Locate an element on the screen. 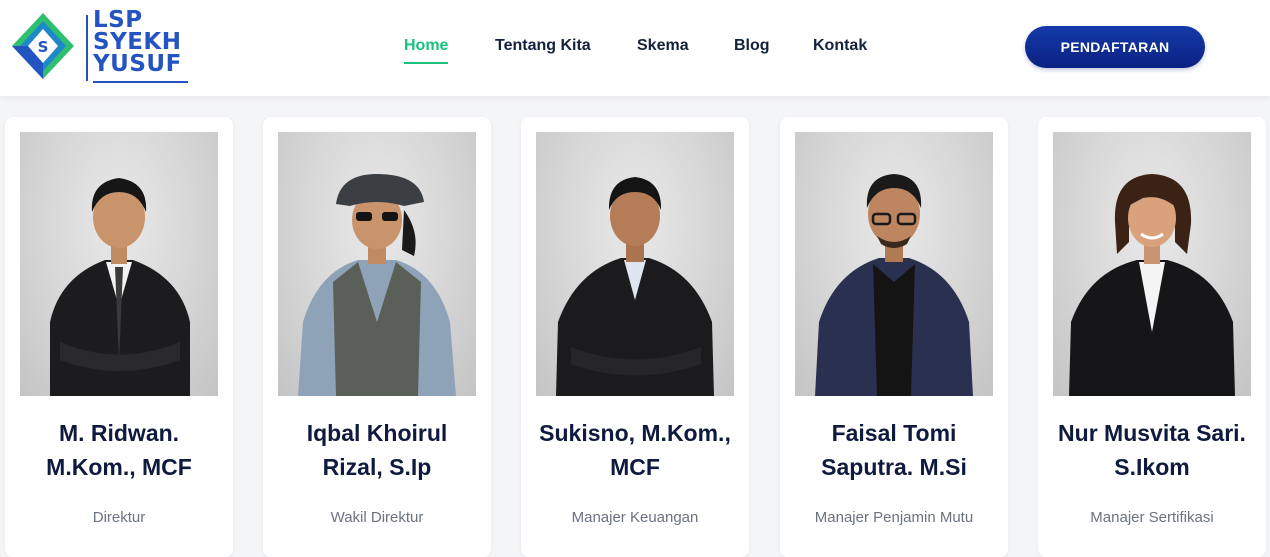 The image size is (1270, 557). member-name: Faisal Tomi Saputra. M.Si is located at coordinates (894, 450).